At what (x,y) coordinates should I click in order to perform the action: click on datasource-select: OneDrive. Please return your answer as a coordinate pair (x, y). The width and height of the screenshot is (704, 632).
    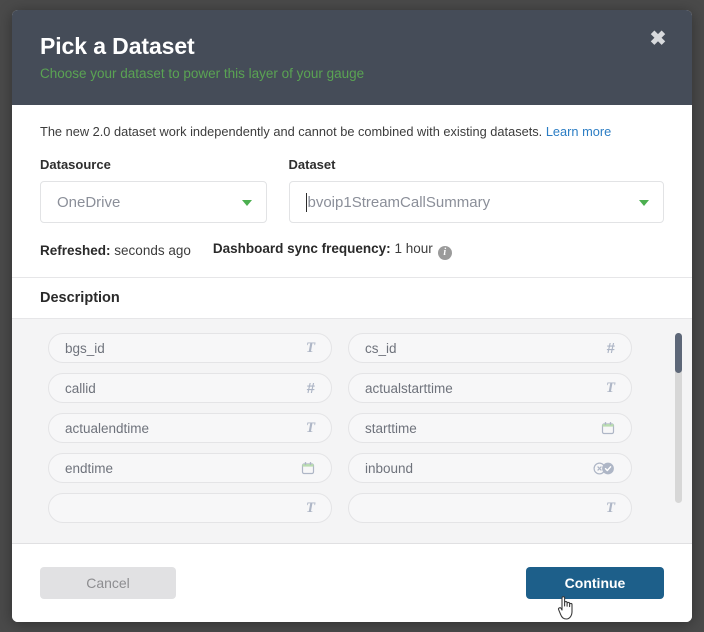
    Looking at the image, I should click on (153, 202).